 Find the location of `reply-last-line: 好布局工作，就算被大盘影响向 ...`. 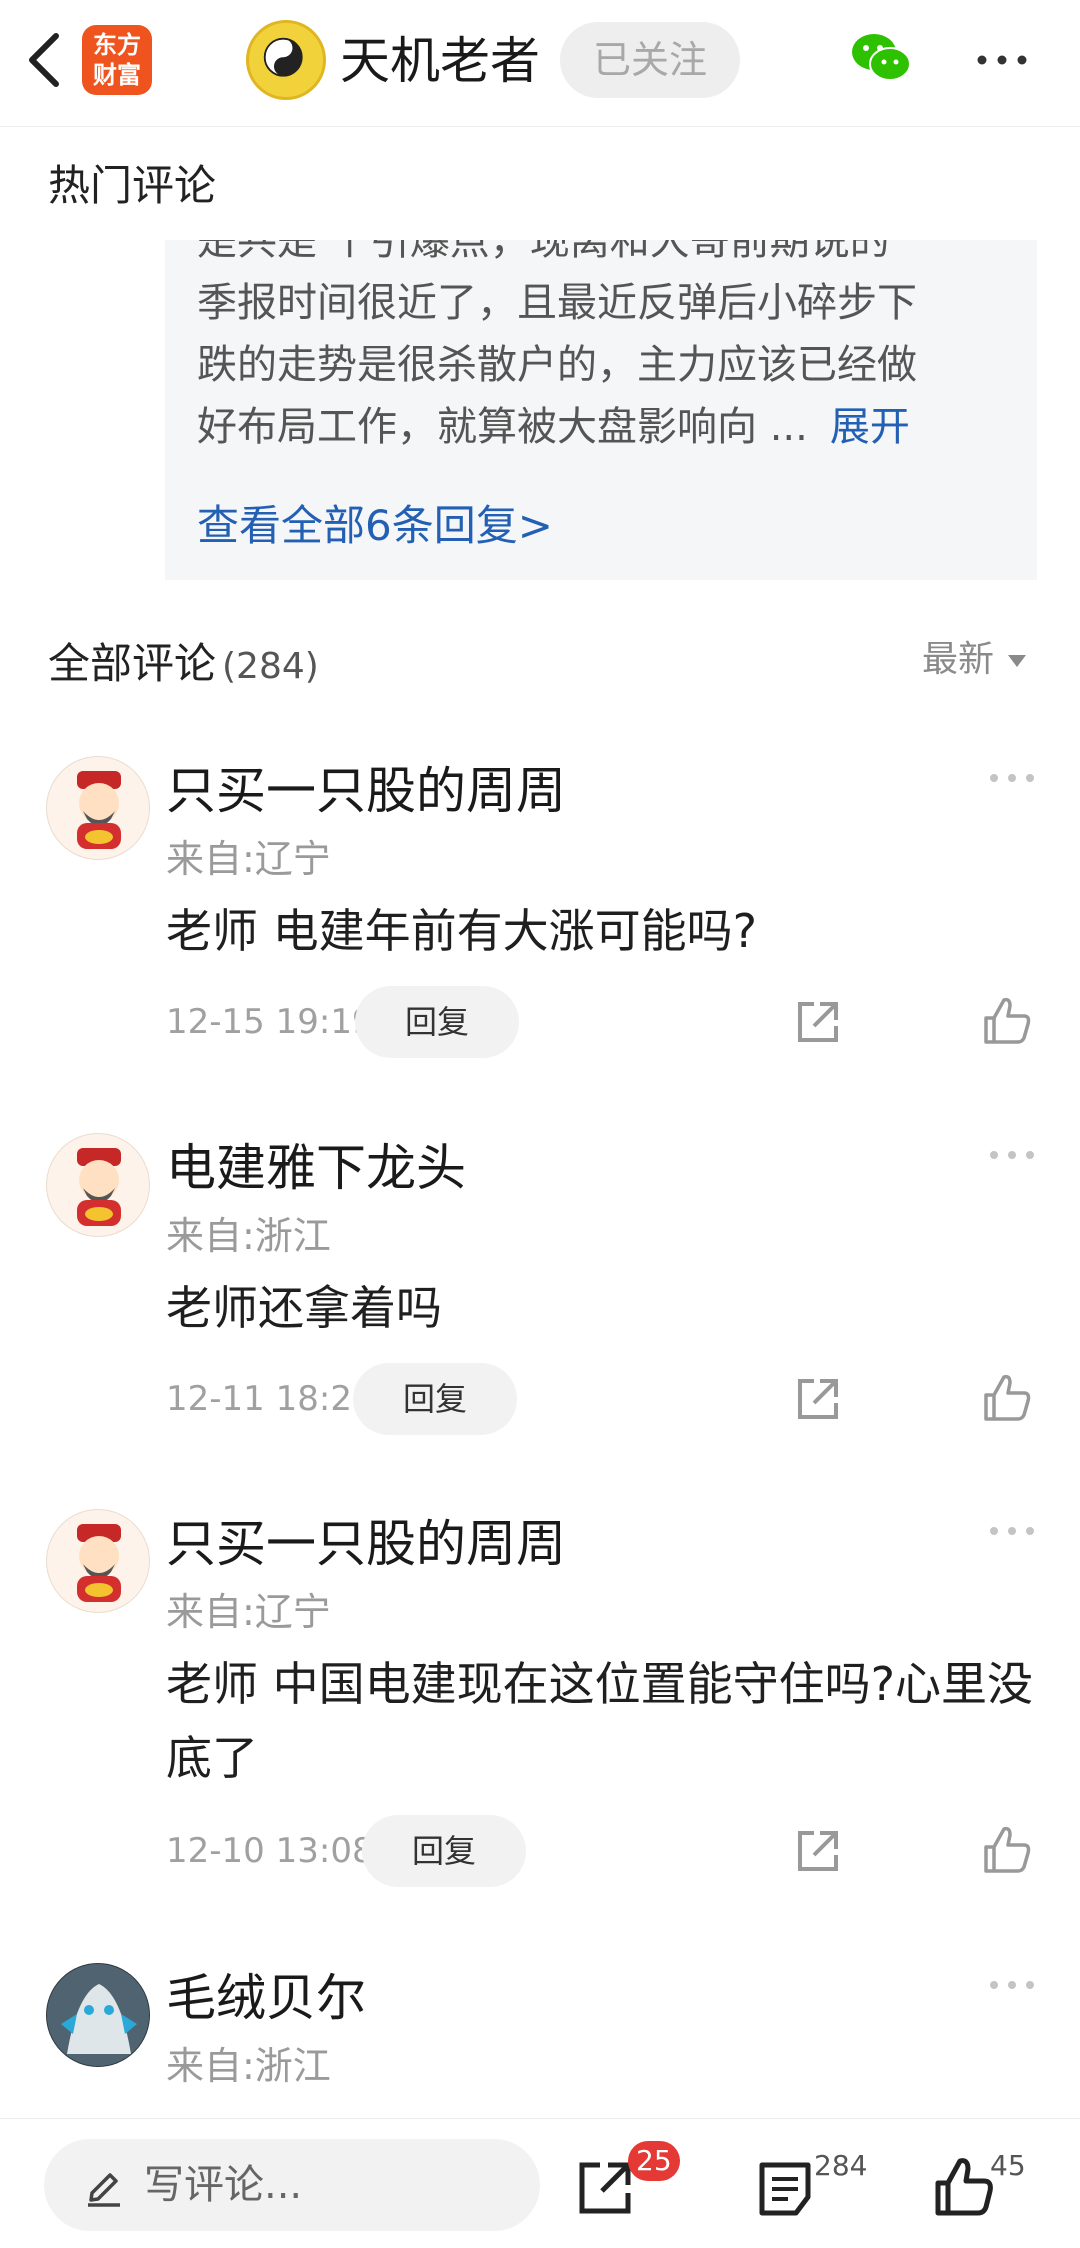

reply-last-line: 好布局工作，就算被大盘影响向 ... is located at coordinates (502, 427).